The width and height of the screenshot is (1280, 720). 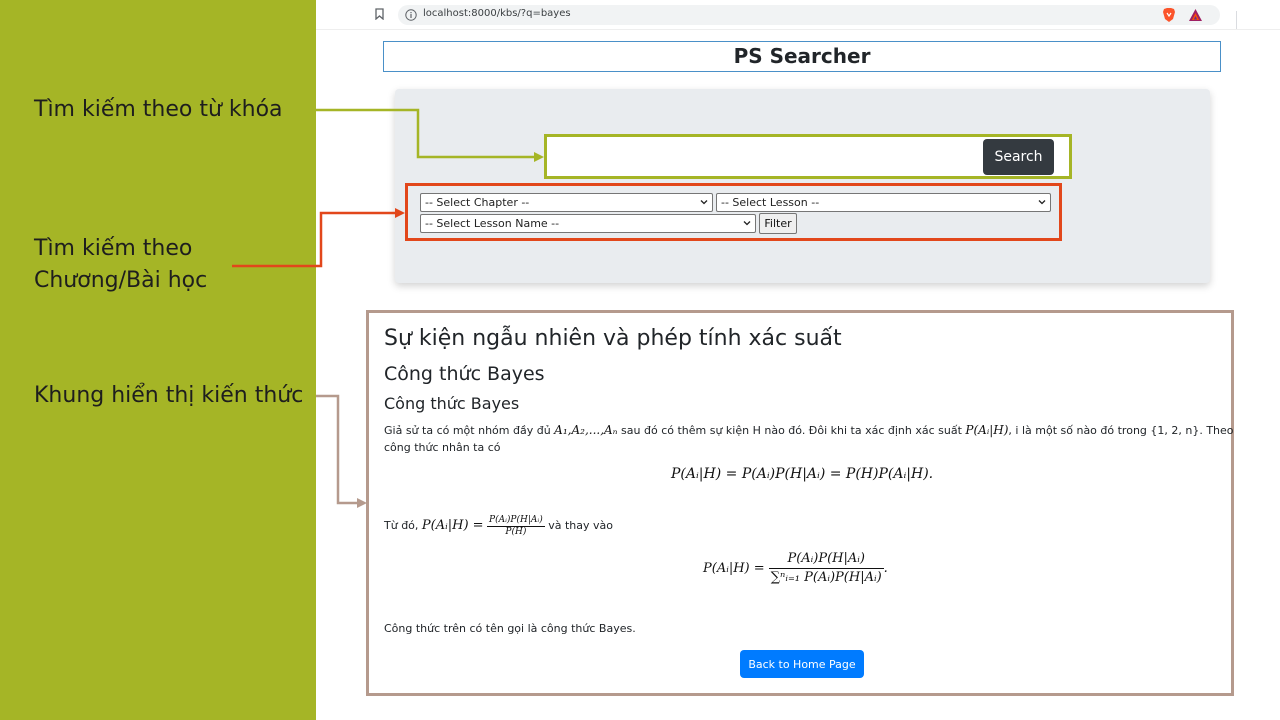 What do you see at coordinates (169, 395) in the screenshot?
I see `annotation-knowledge-frame: Khung hiển thị kiến thức` at bounding box center [169, 395].